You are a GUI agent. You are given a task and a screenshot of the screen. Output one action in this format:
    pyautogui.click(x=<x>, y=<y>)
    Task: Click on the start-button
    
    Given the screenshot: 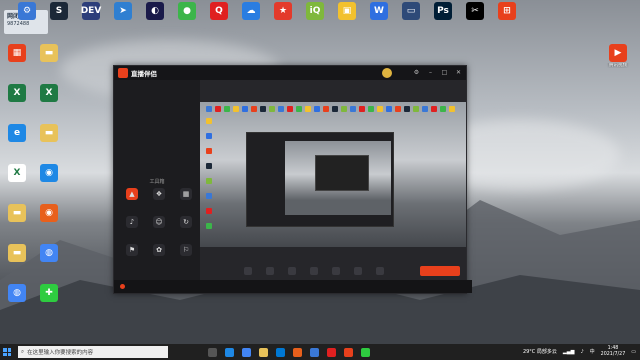 What is the action you would take?
    pyautogui.click(x=7, y=352)
    